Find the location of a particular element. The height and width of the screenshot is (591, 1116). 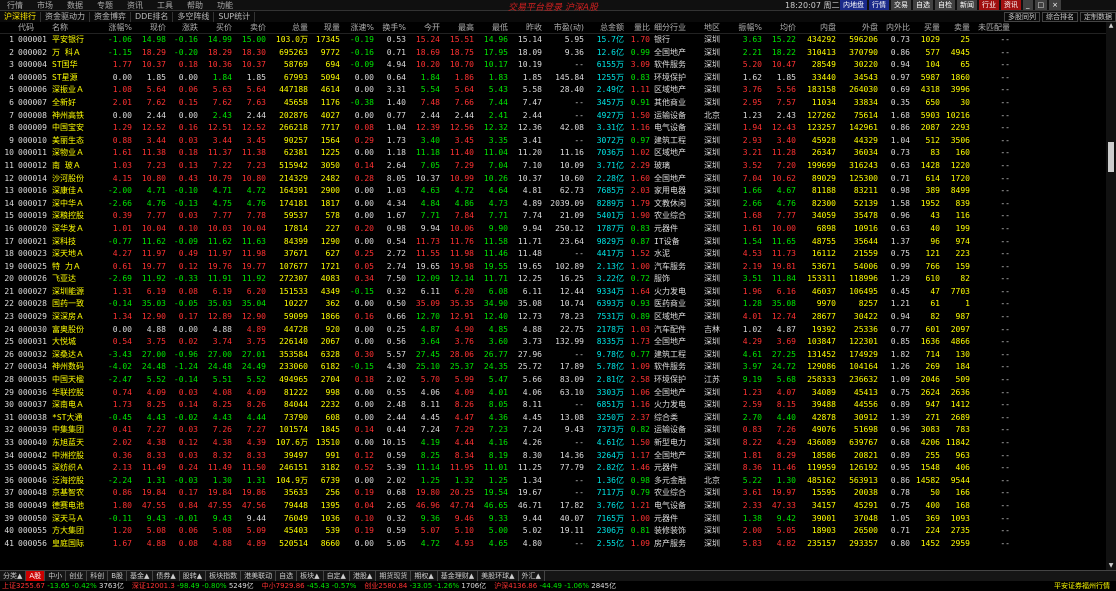

menu-item: 专题 is located at coordinates (105, 5).